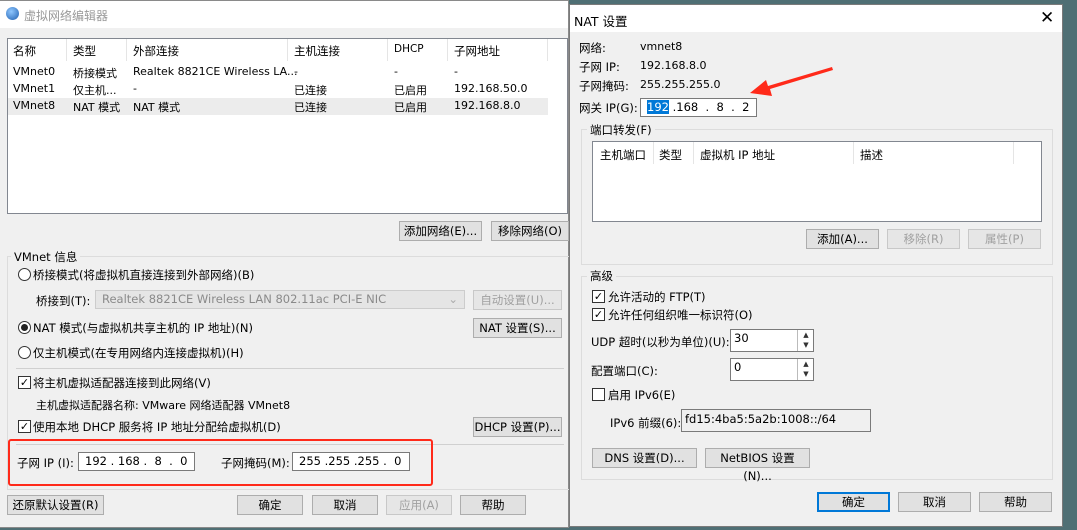 The image size is (1077, 530). I want to click on adapter-name-text: 主机虚拟适配器名称: VMware 网络适配器 VMnet8, so click(163, 405).